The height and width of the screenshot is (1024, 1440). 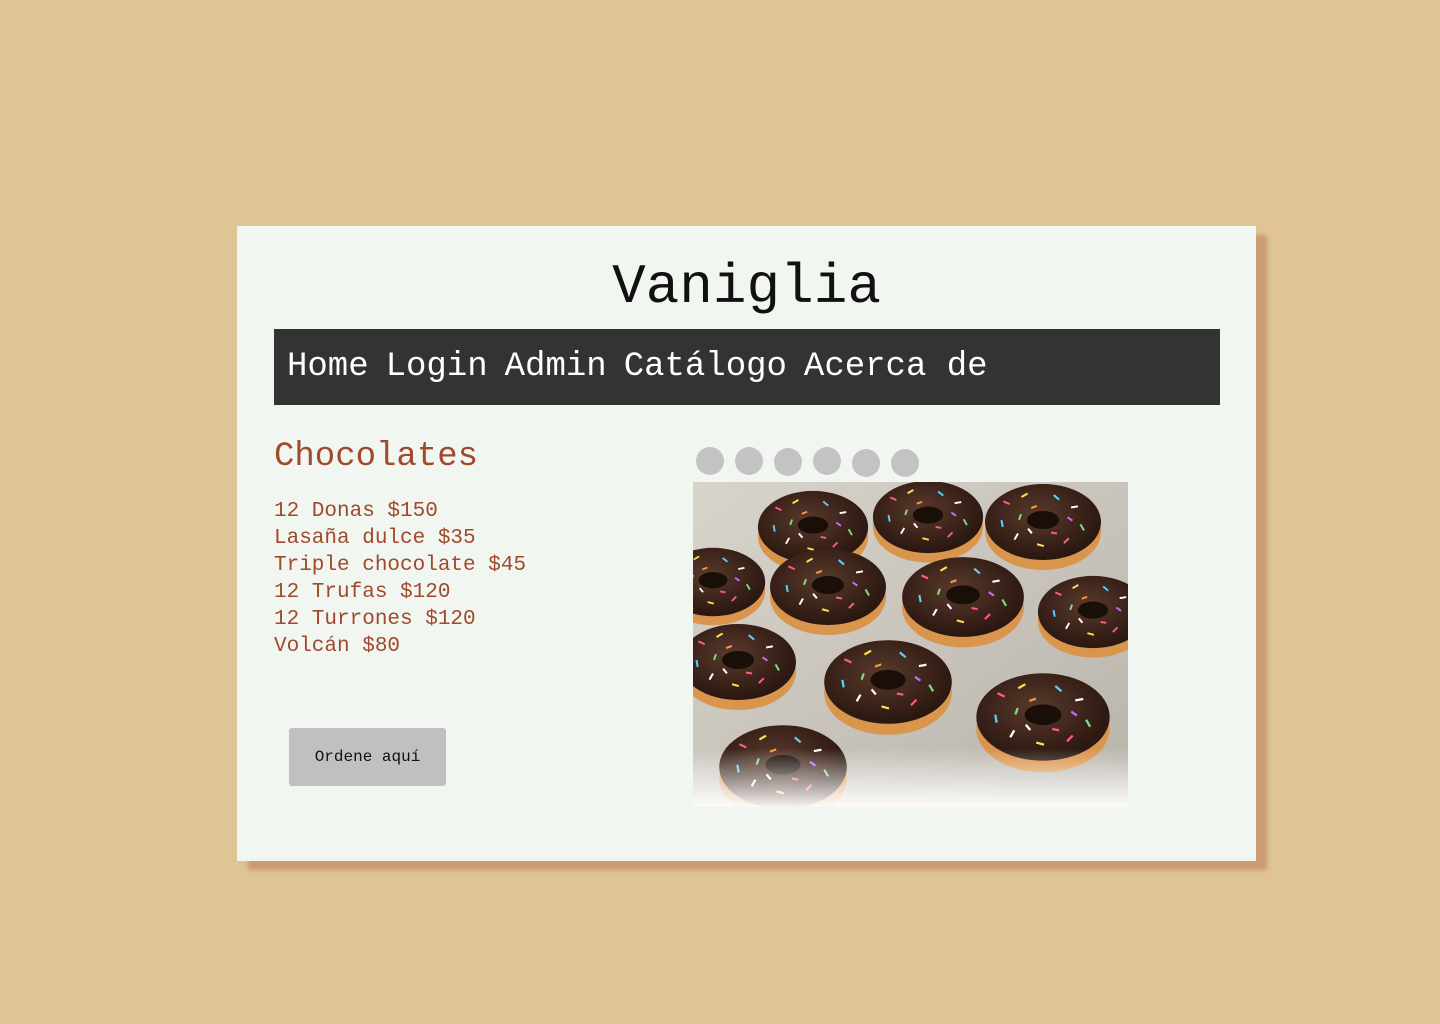 I want to click on product-item: Volcán $80, so click(x=337, y=646).